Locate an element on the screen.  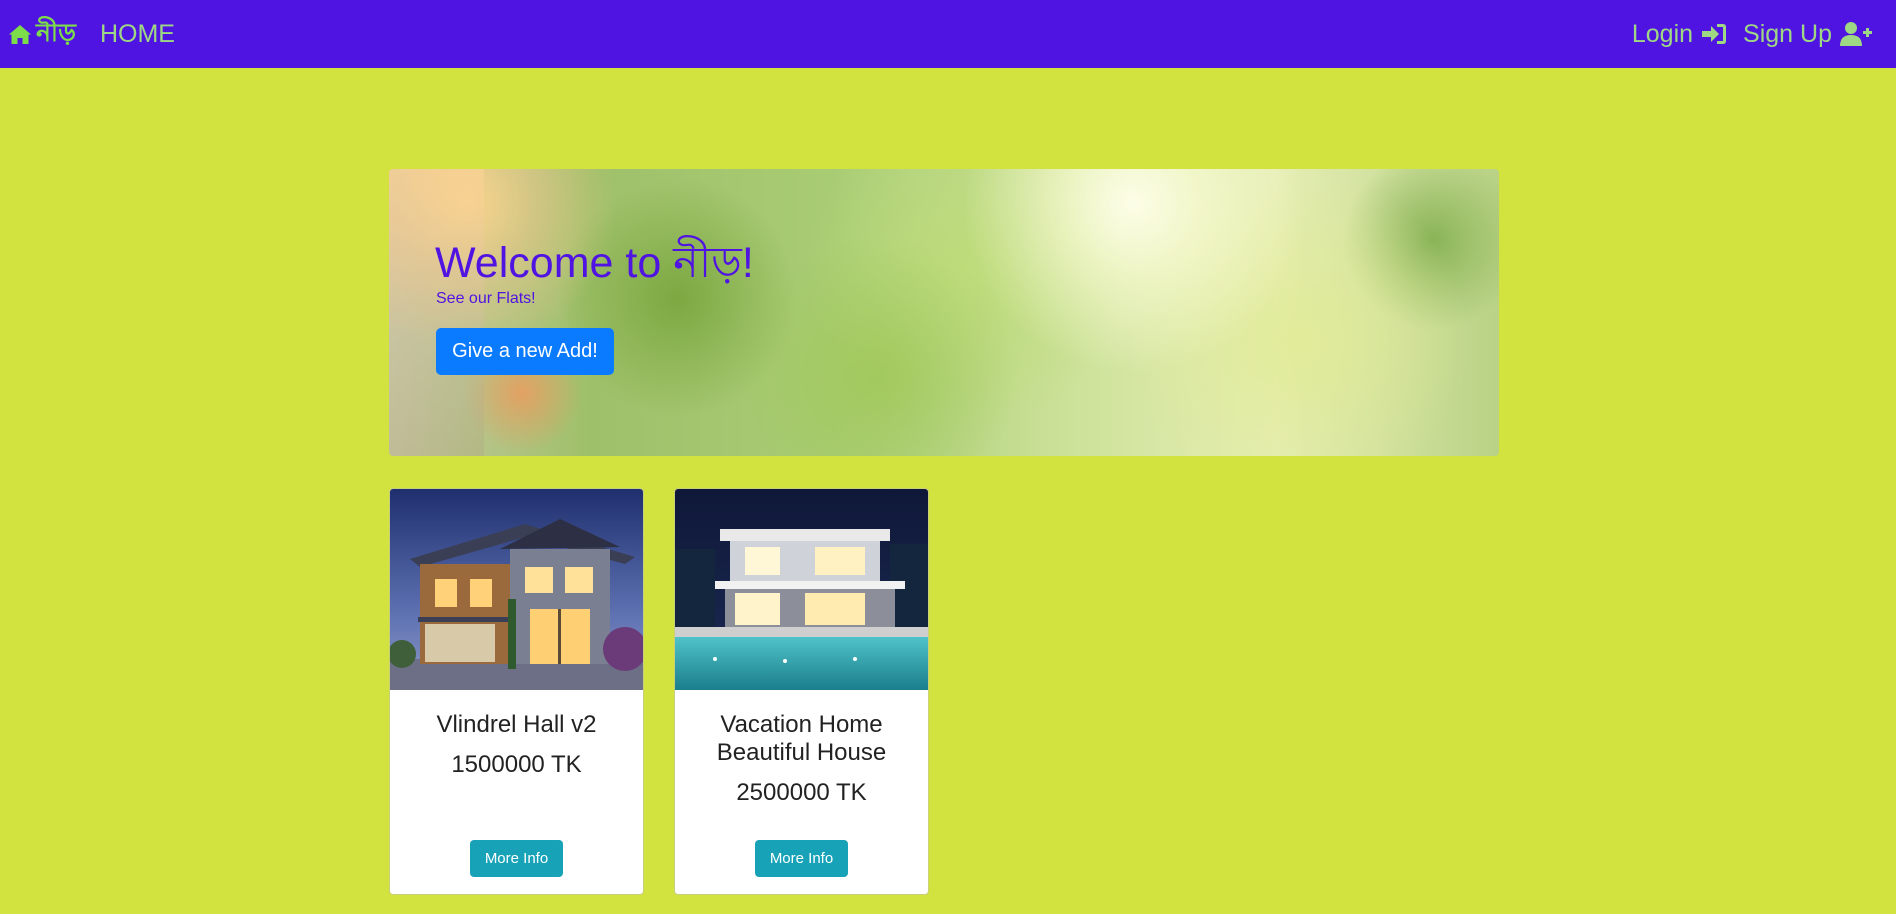
listing-title: Vacation Home Beautiful House is located at coordinates (801, 738).